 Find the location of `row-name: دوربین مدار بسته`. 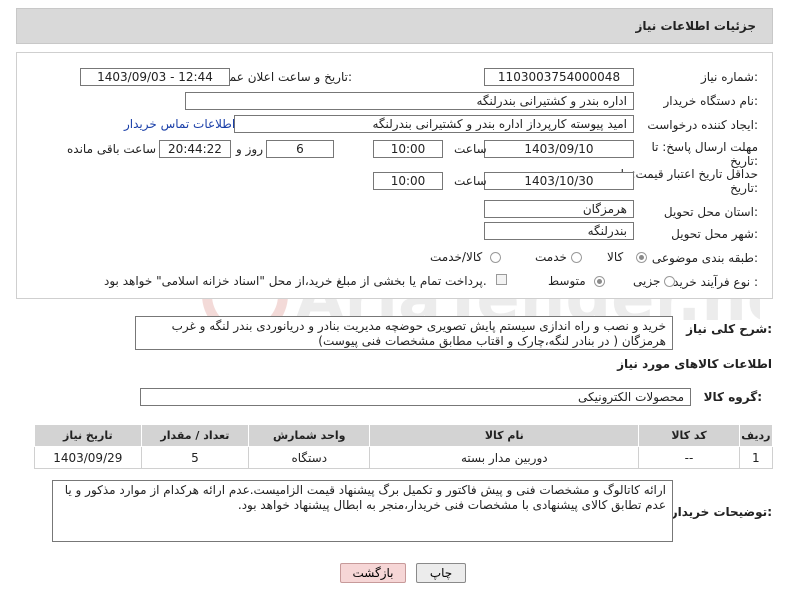

row-name: دوربین مدار بسته is located at coordinates (504, 457).